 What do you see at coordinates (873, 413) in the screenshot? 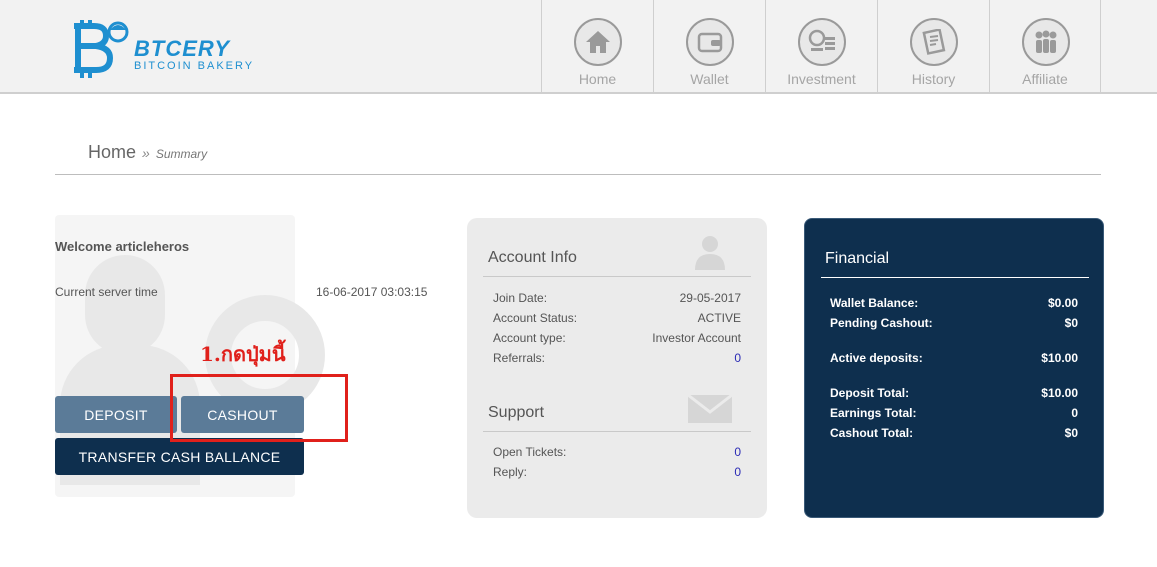
I see `earnings-total-label: Earnings Total:` at bounding box center [873, 413].